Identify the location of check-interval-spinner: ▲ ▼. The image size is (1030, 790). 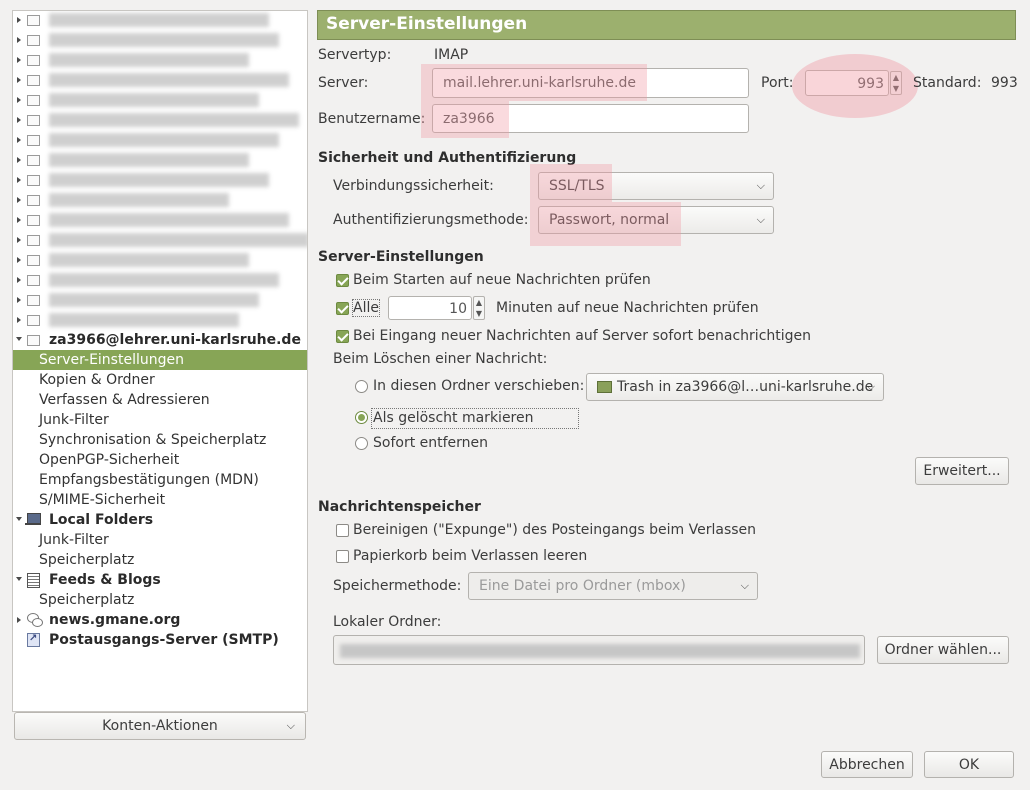
(479, 308).